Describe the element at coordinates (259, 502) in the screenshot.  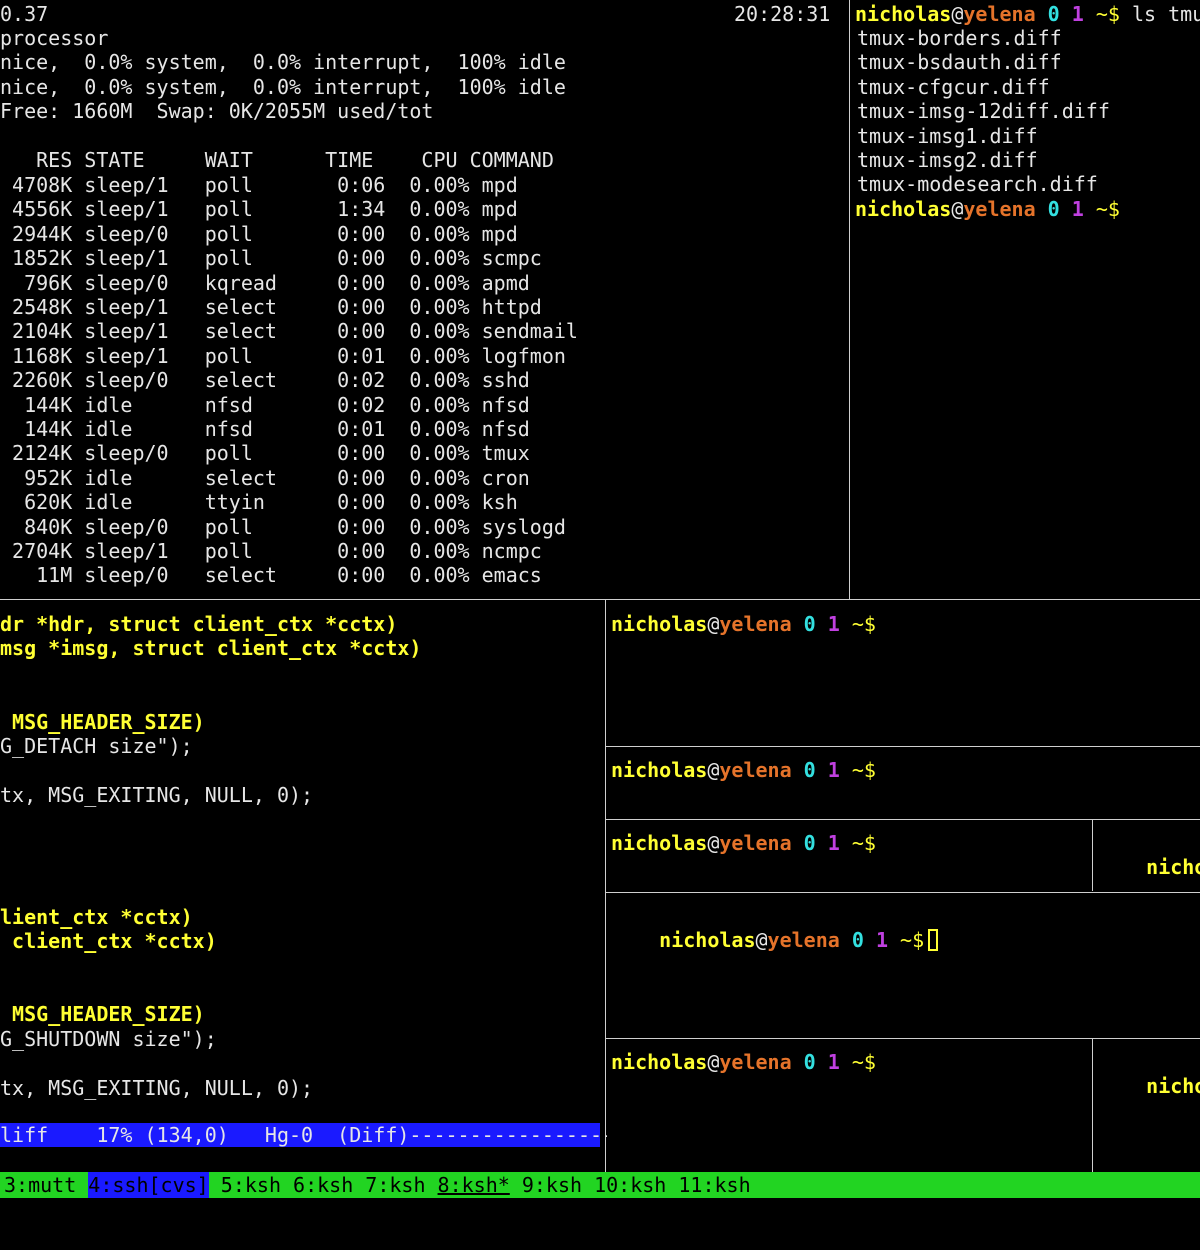
I see `process-row: 620K idle ttyin 0:00 0.00% ksh` at that location.